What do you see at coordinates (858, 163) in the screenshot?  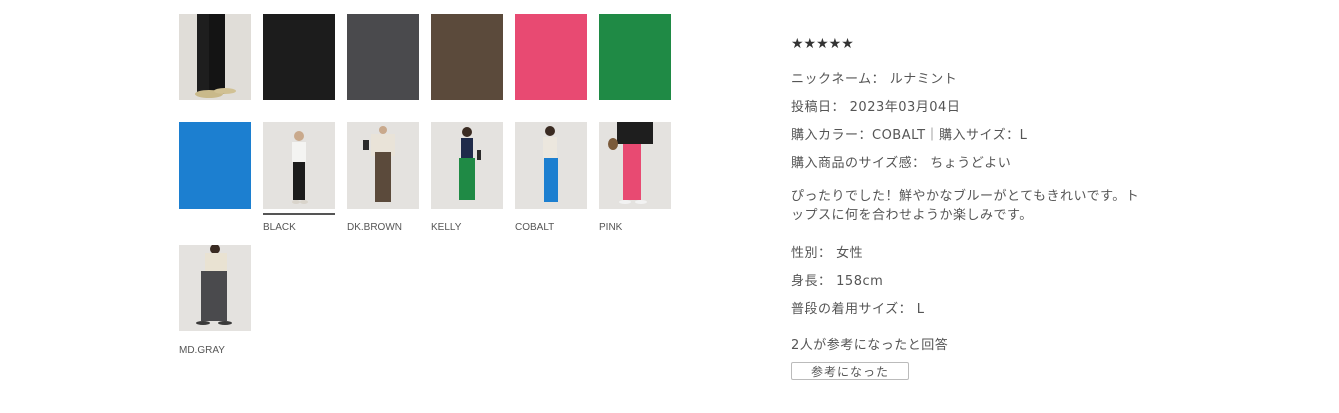 I see `fit-label: 購入商品のサイズ感：` at bounding box center [858, 163].